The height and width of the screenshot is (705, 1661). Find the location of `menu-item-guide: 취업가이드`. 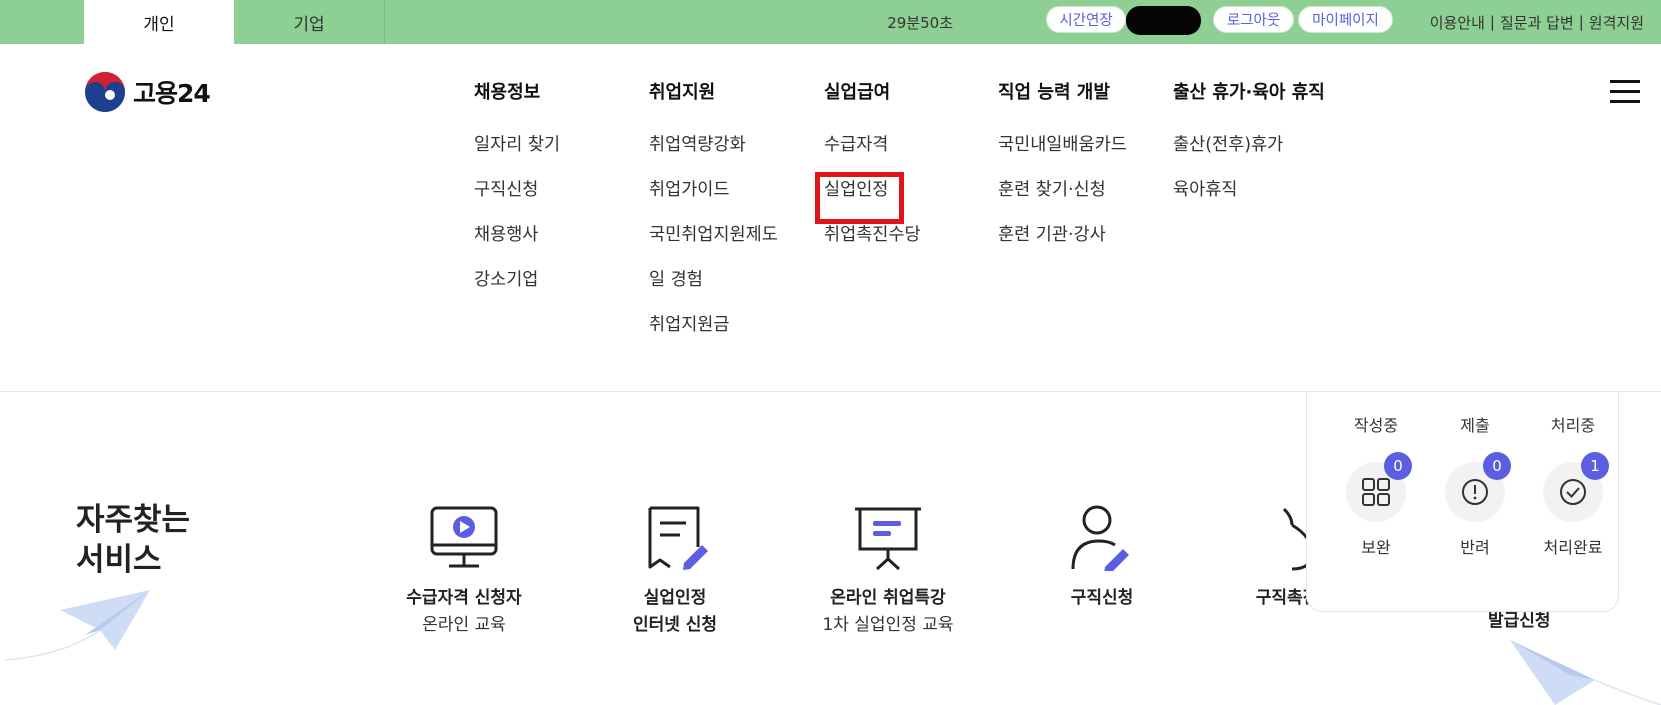

menu-item-guide: 취업가이드 is located at coordinates (713, 202).